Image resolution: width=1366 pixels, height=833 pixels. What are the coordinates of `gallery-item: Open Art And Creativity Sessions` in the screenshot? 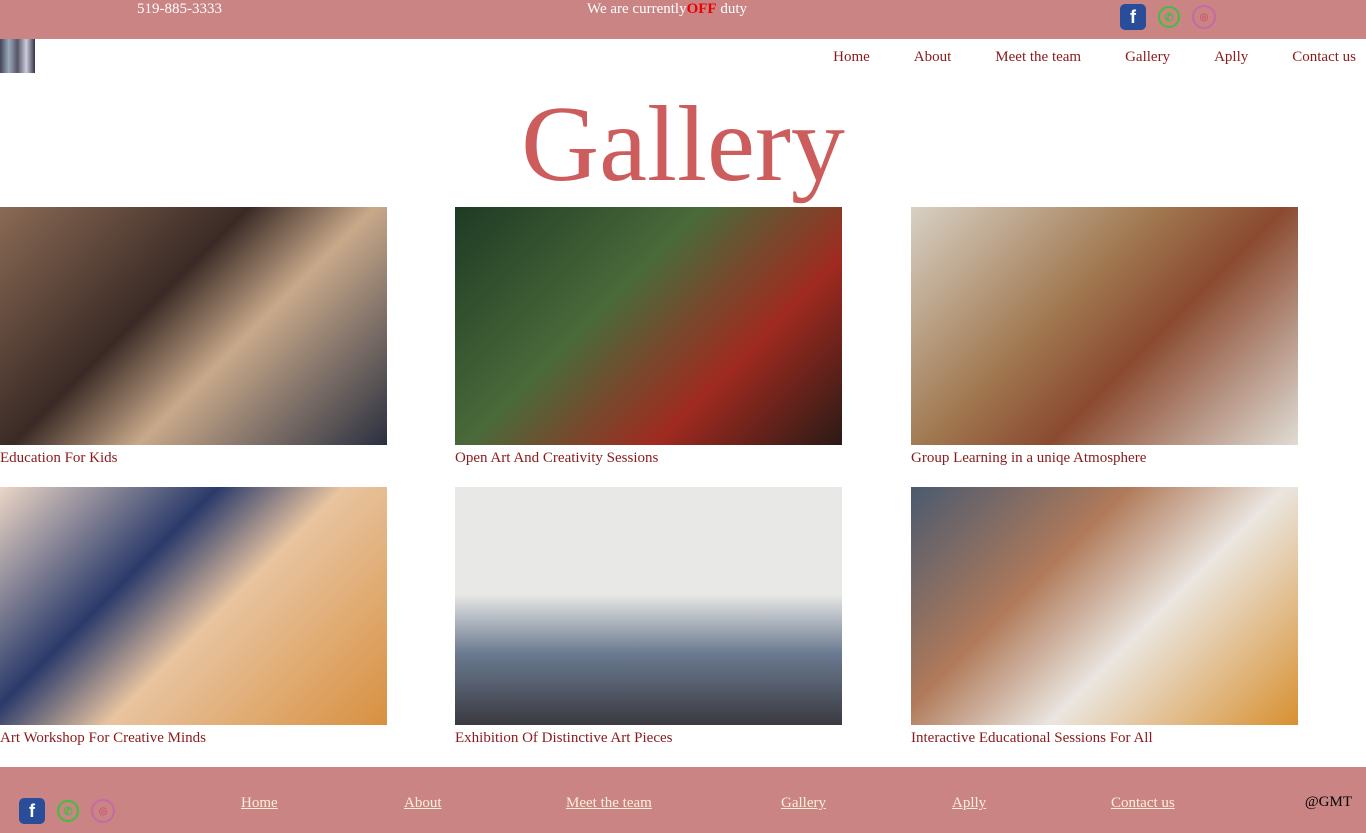 It's located at (648, 337).